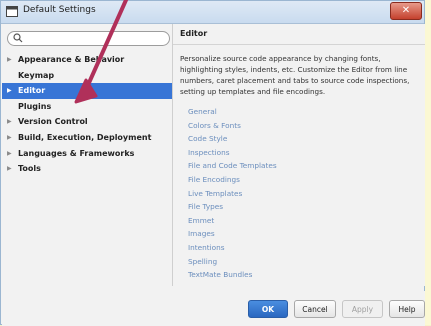 The height and width of the screenshot is (326, 431). What do you see at coordinates (29, 169) in the screenshot?
I see `tree-item-label: Tools` at bounding box center [29, 169].